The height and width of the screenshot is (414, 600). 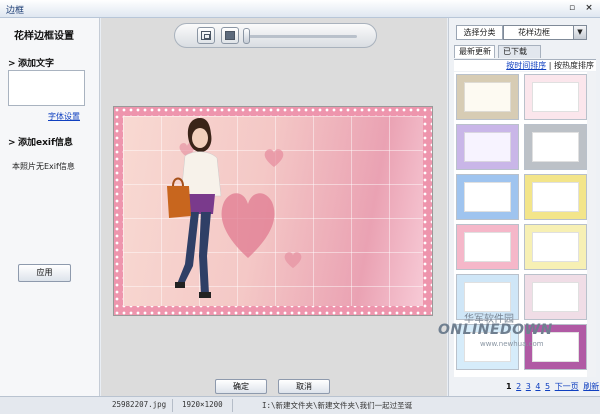 I want to click on add-exif-section: > 添加exif信息, so click(x=40, y=141).